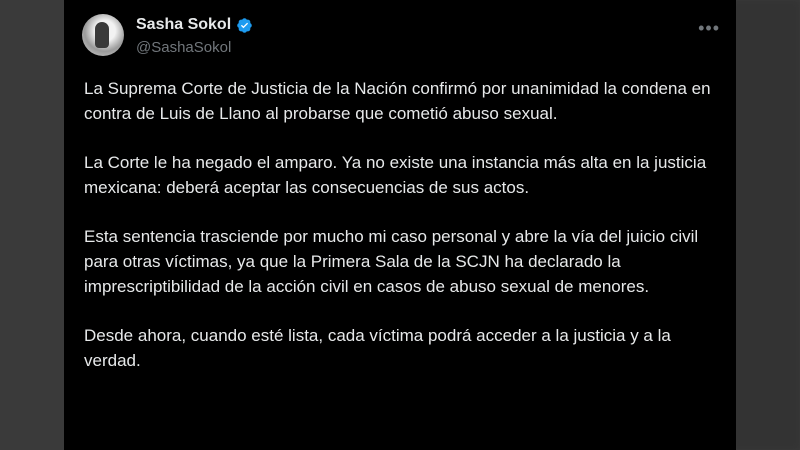 This screenshot has width=800, height=450. What do you see at coordinates (183, 47) in the screenshot?
I see `user-handle: @SashaSokol` at bounding box center [183, 47].